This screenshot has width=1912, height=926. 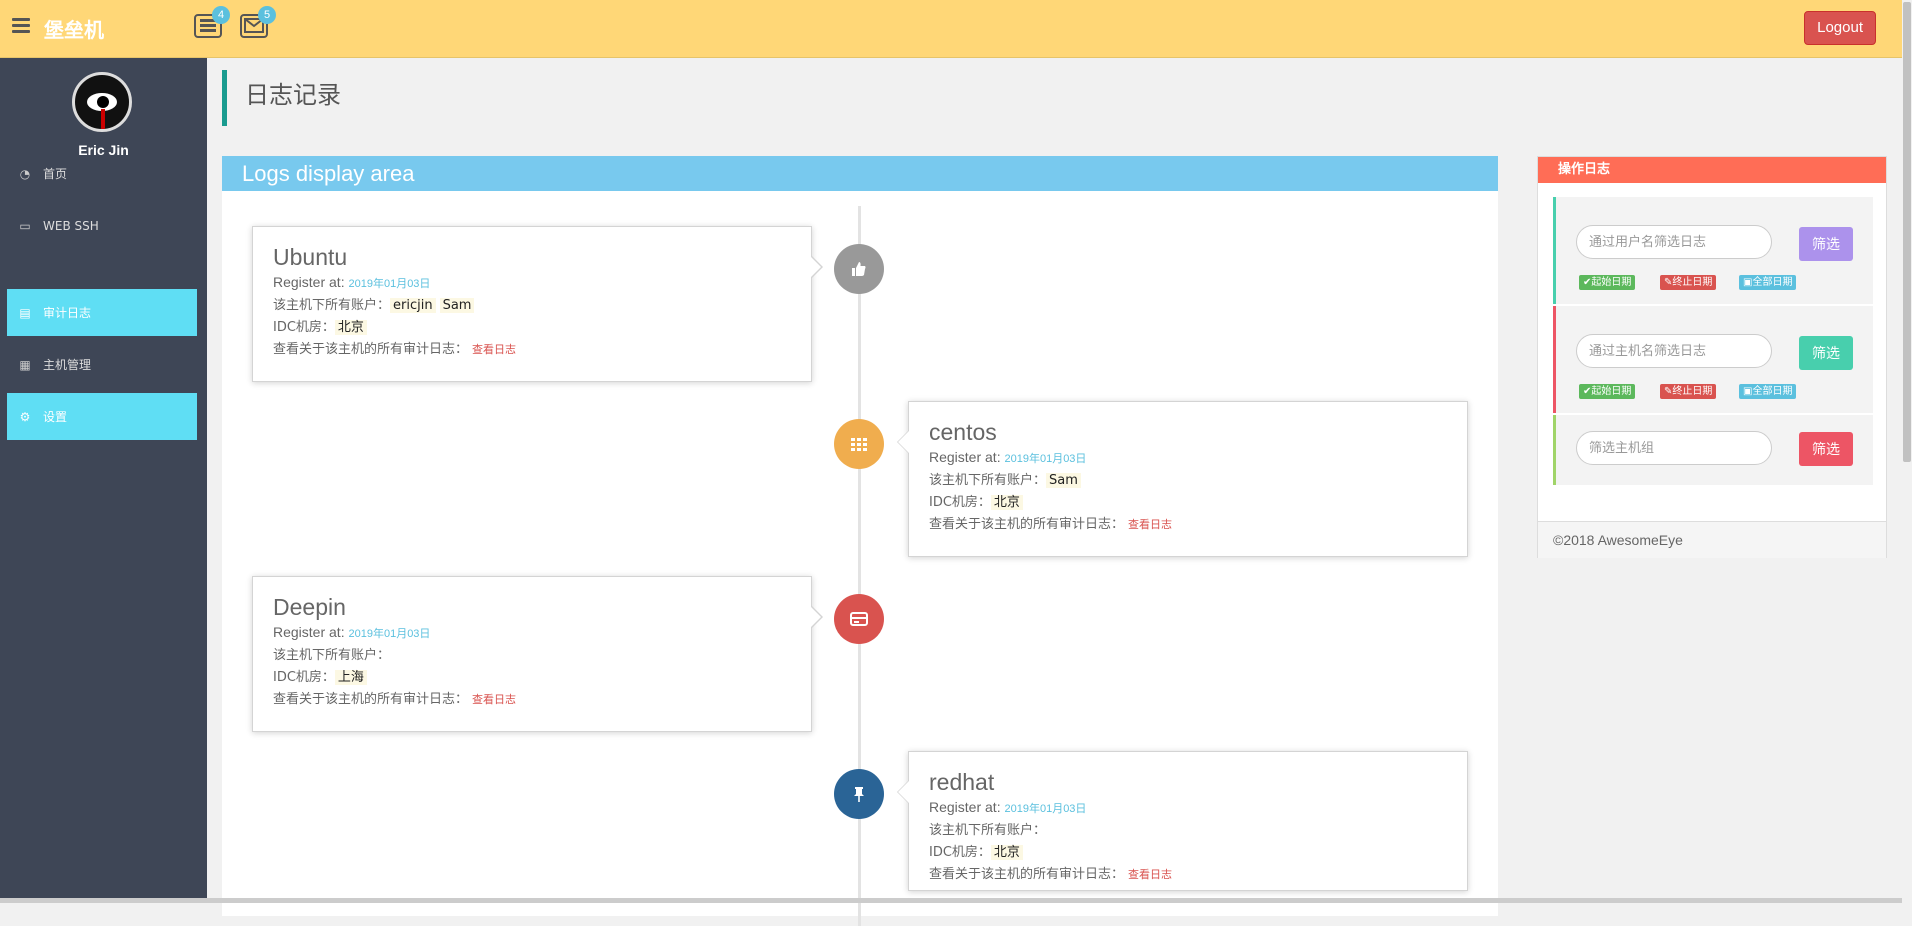 I want to click on host-name: Deepin, so click(x=309, y=607).